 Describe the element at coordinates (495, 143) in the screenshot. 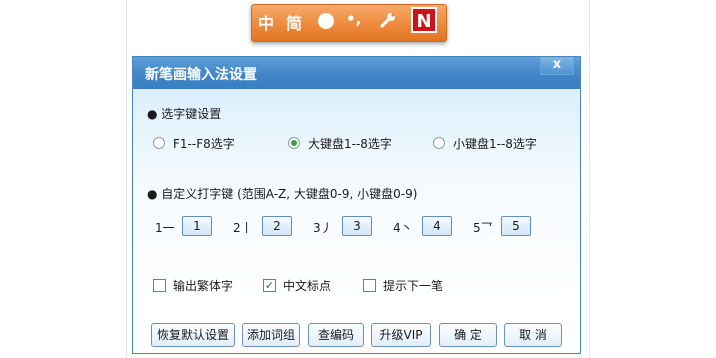

I see `radio-numpad-label: 小键盘1--8选字` at that location.